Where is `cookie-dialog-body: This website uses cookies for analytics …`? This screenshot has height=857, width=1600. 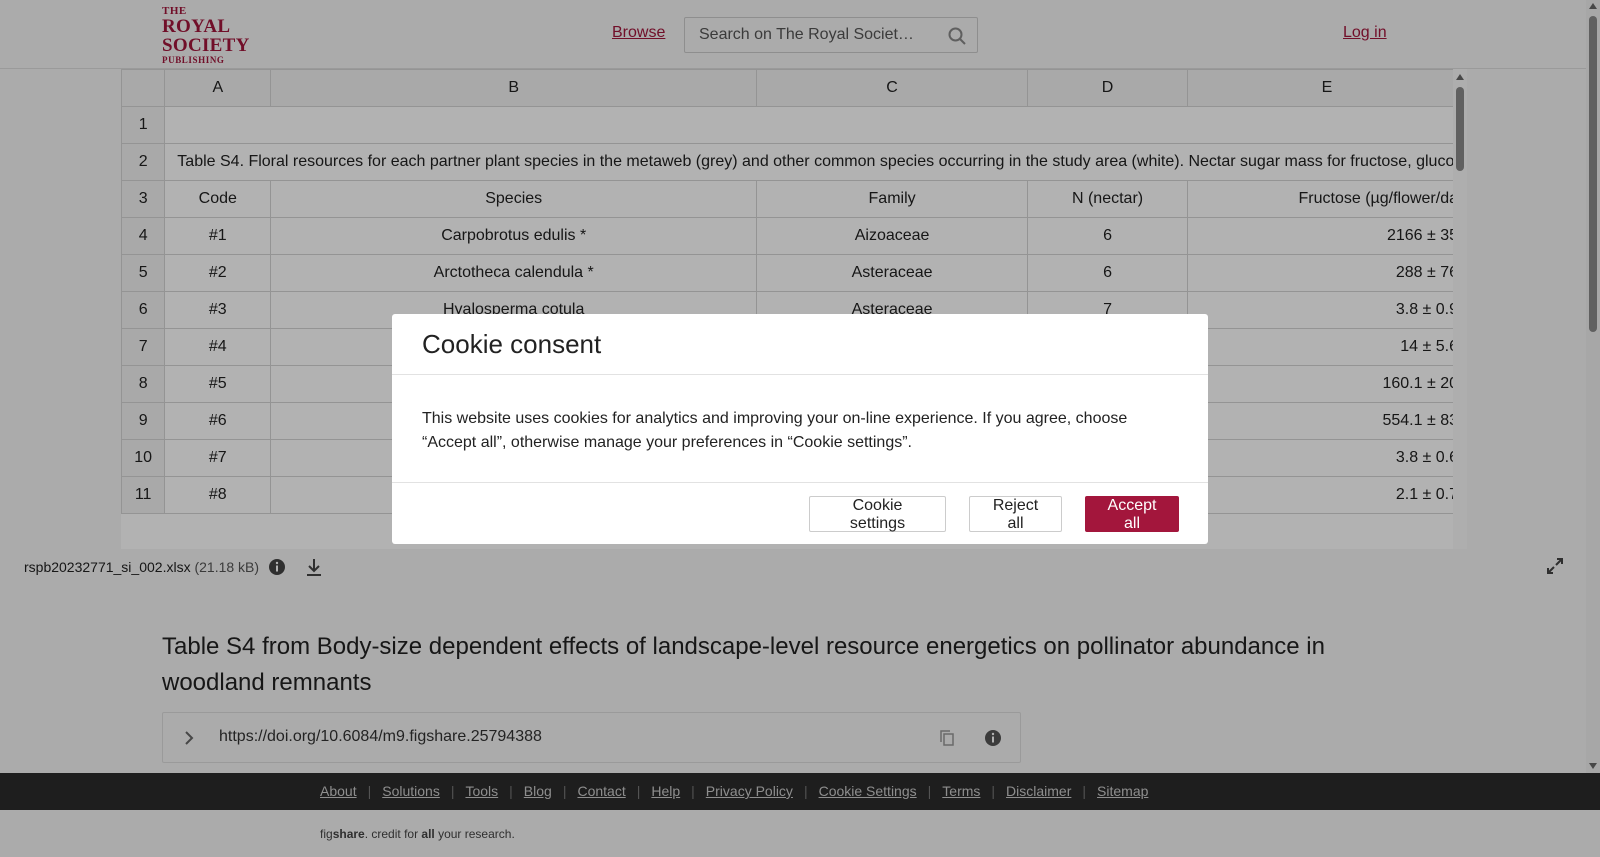
cookie-dialog-body: This website uses cookies for analytics … is located at coordinates (800, 429).